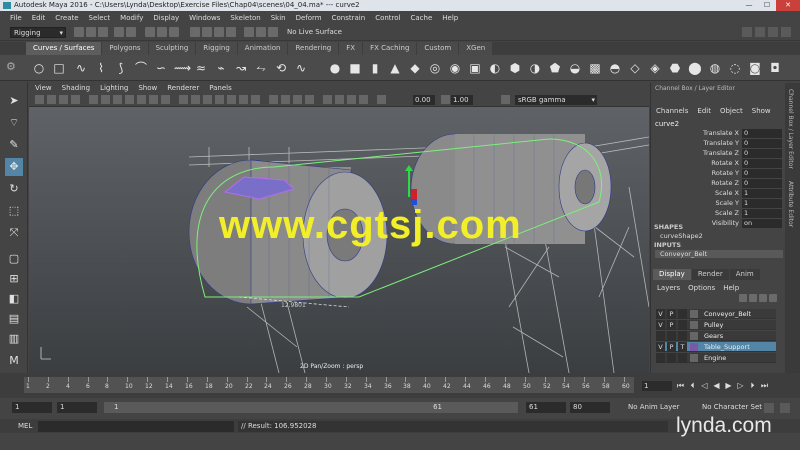  What do you see at coordinates (732, 407) in the screenshot?
I see `character-set-dropdown: No Character Set` at bounding box center [732, 407].